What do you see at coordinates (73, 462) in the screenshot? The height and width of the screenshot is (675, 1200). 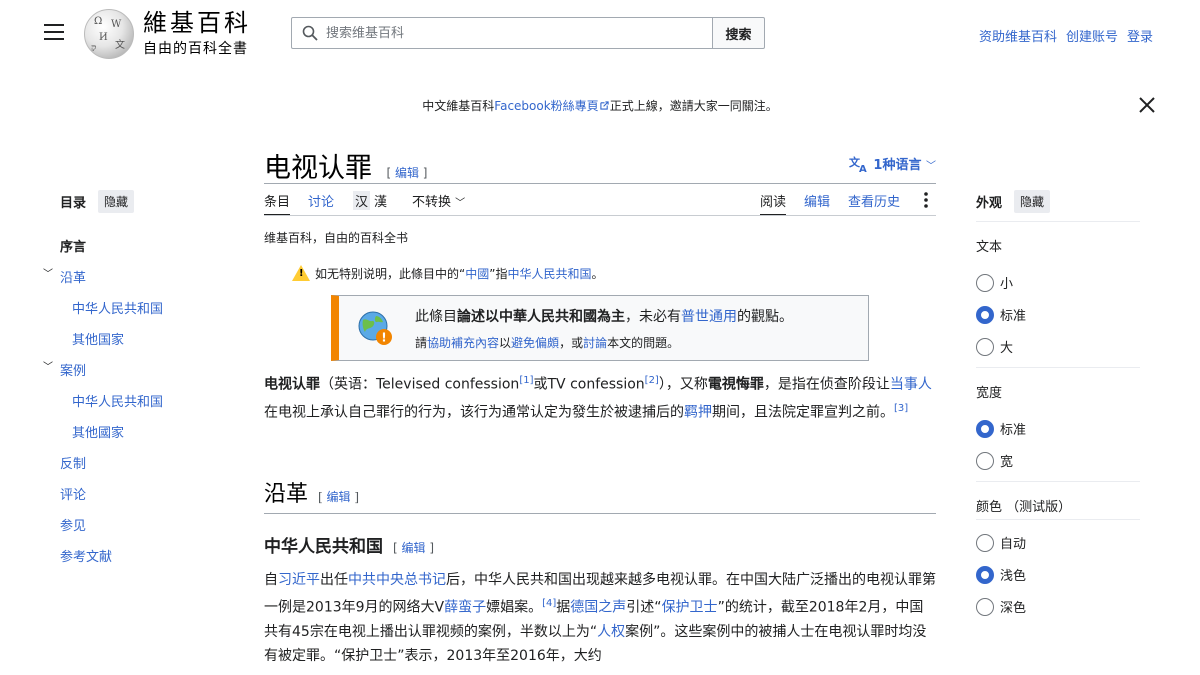 I see `toc-item-countermeasures: 反制` at bounding box center [73, 462].